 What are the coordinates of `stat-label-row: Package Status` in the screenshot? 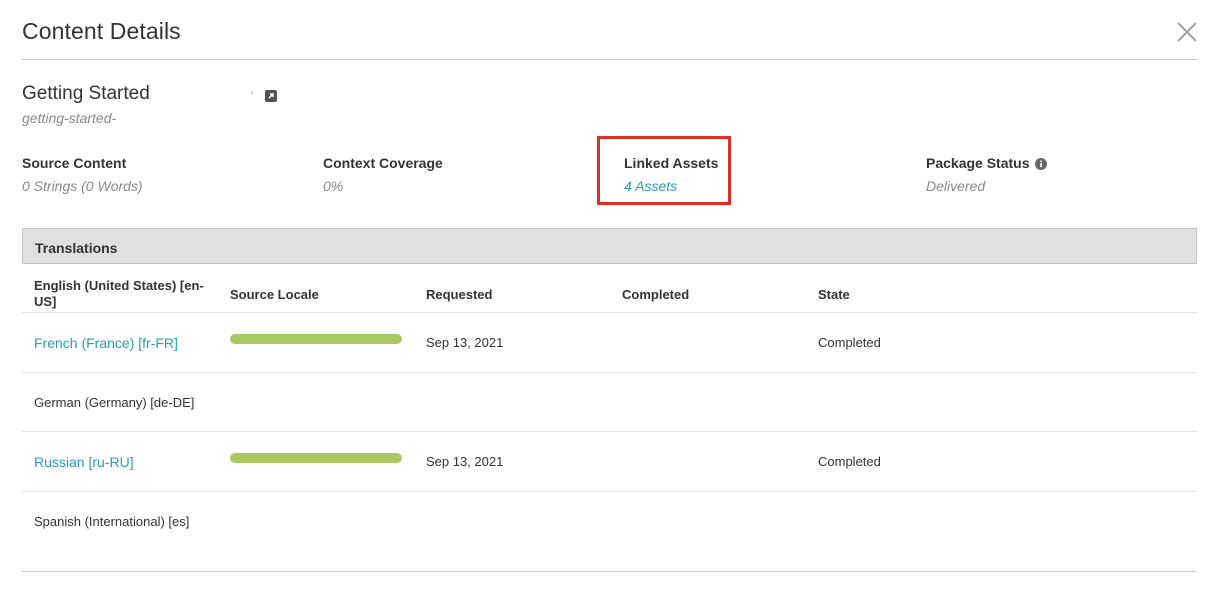 It's located at (986, 163).